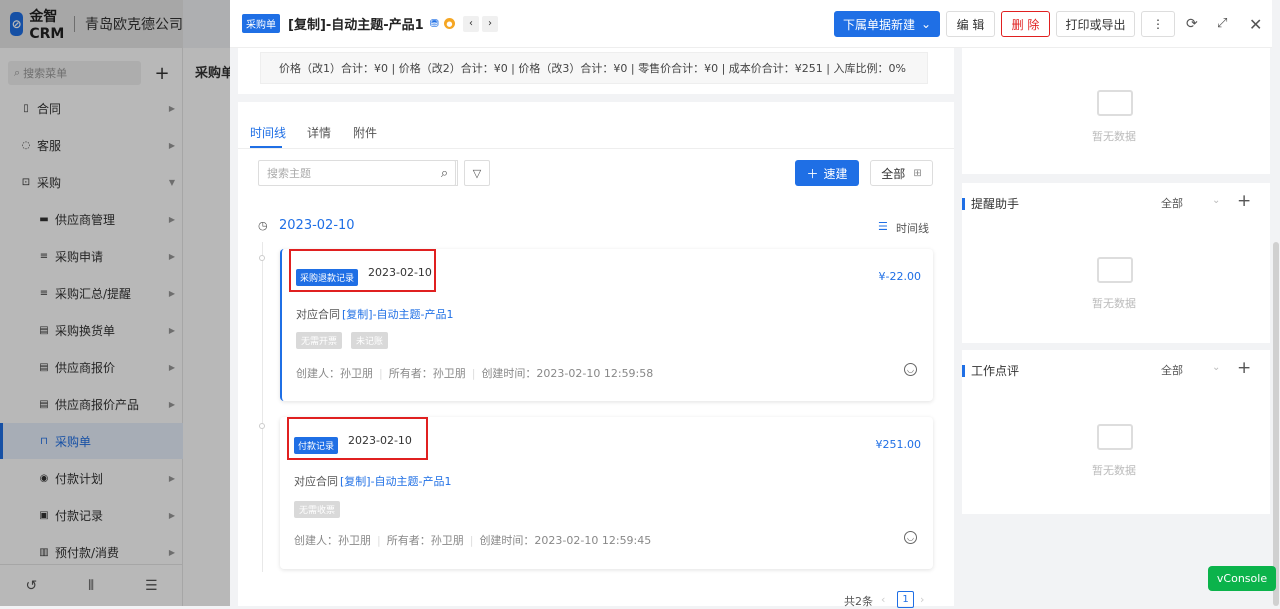 The width and height of the screenshot is (1280, 609). What do you see at coordinates (565, 540) in the screenshot?
I see `created-time: 创建时间：2023-02-10 12:59:45` at bounding box center [565, 540].